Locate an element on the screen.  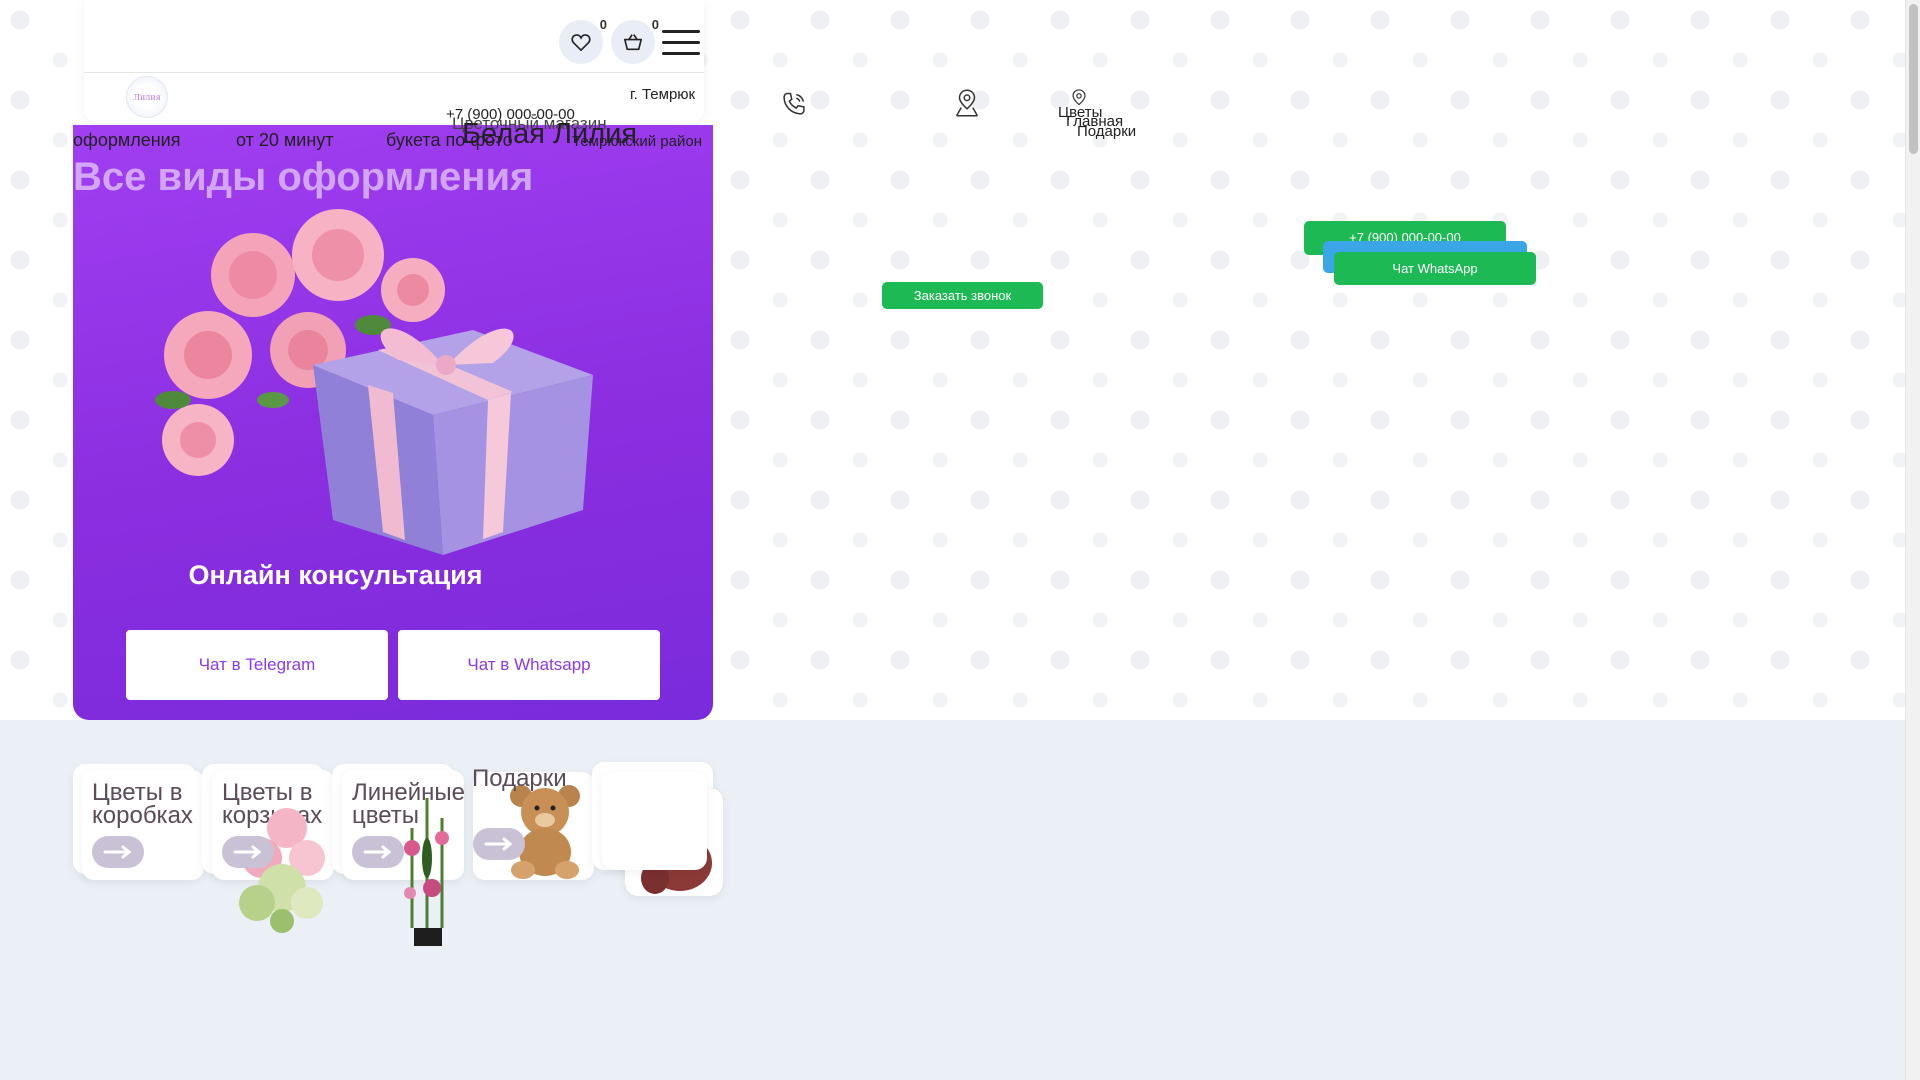
category-arrow-gifts is located at coordinates (499, 844).